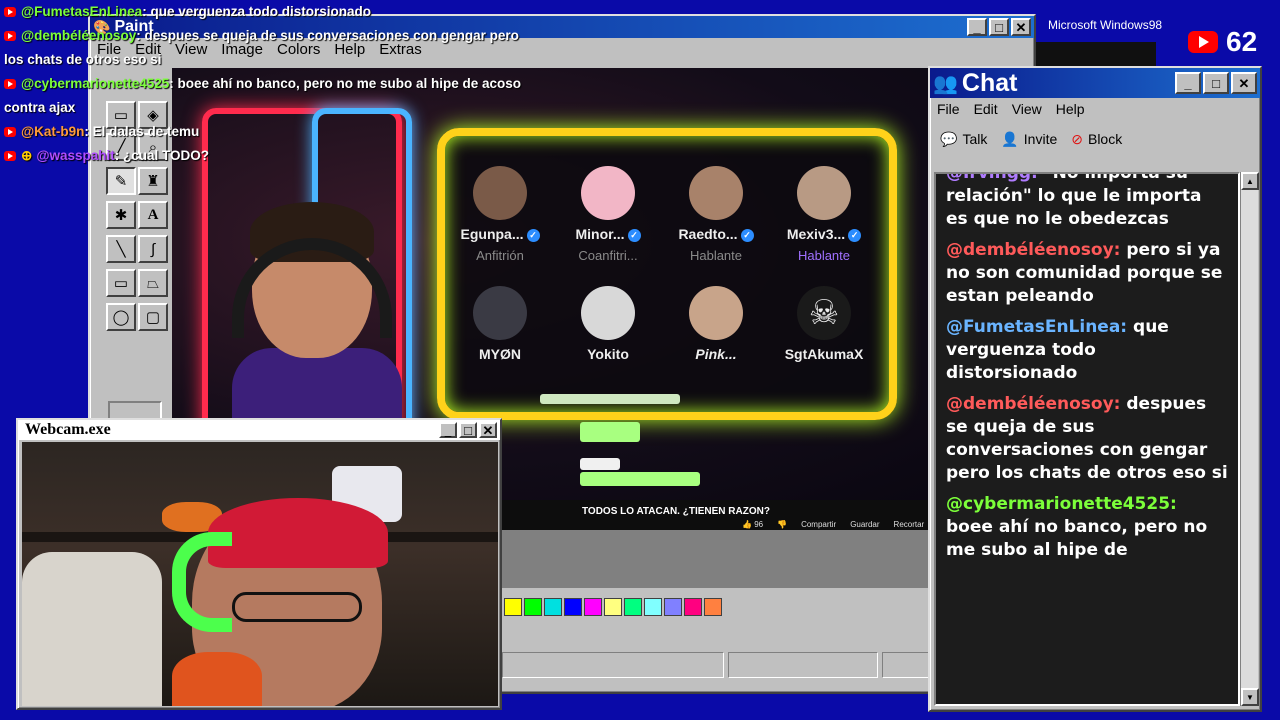 This screenshot has width=1280, height=720. I want to click on like-button: 👍 96, so click(752, 524).